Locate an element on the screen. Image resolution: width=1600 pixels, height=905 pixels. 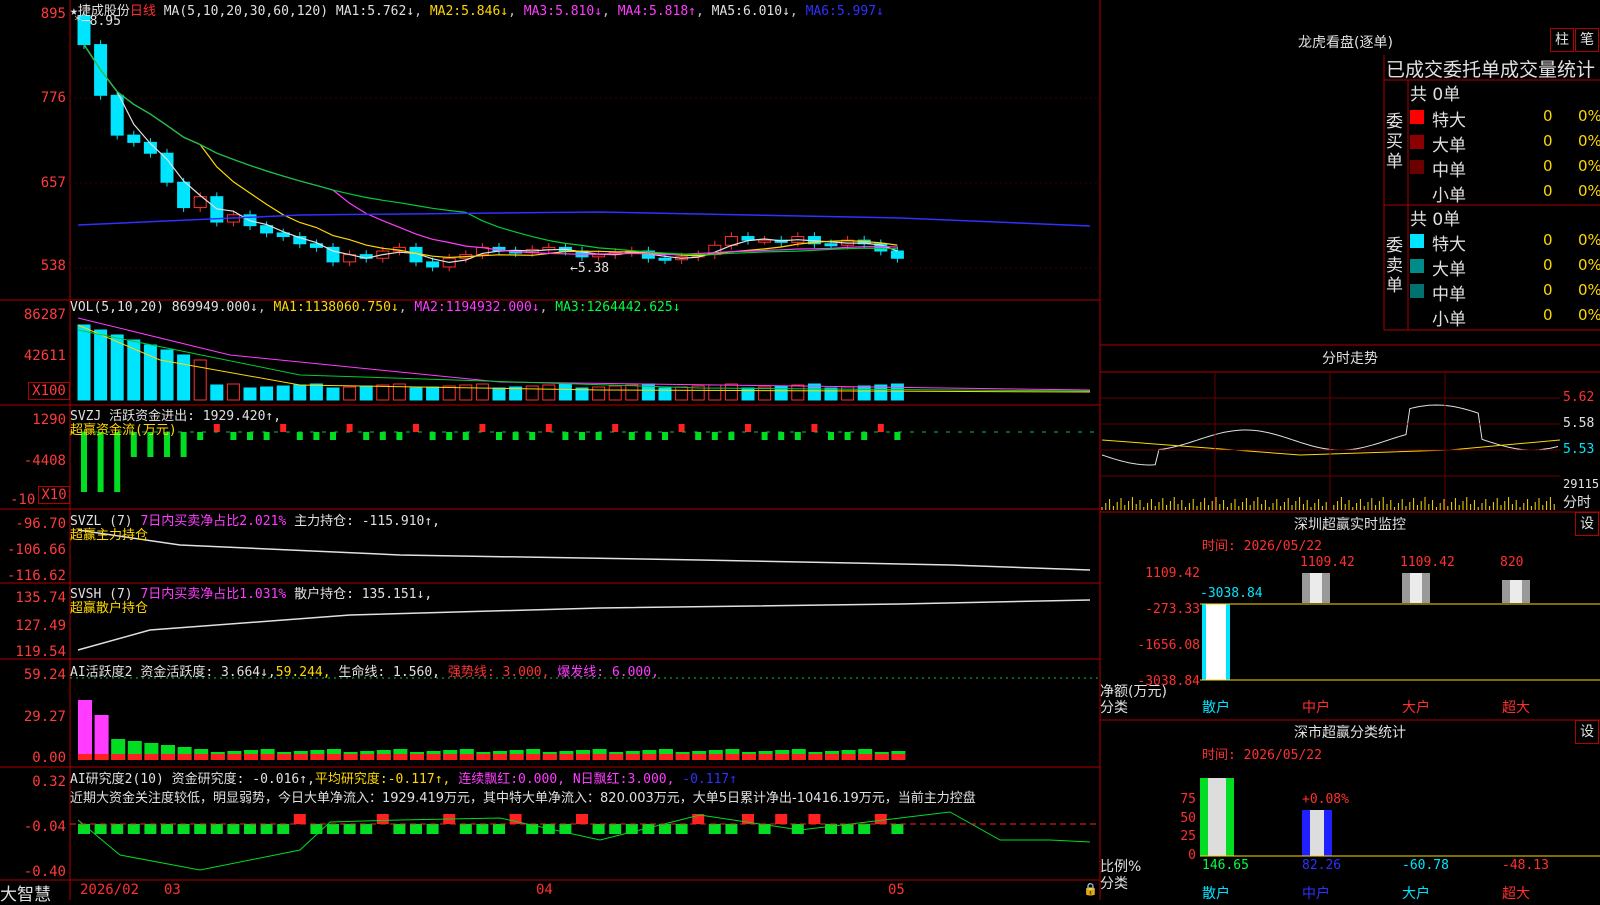
svzl-line is located at coordinates (584, 550).